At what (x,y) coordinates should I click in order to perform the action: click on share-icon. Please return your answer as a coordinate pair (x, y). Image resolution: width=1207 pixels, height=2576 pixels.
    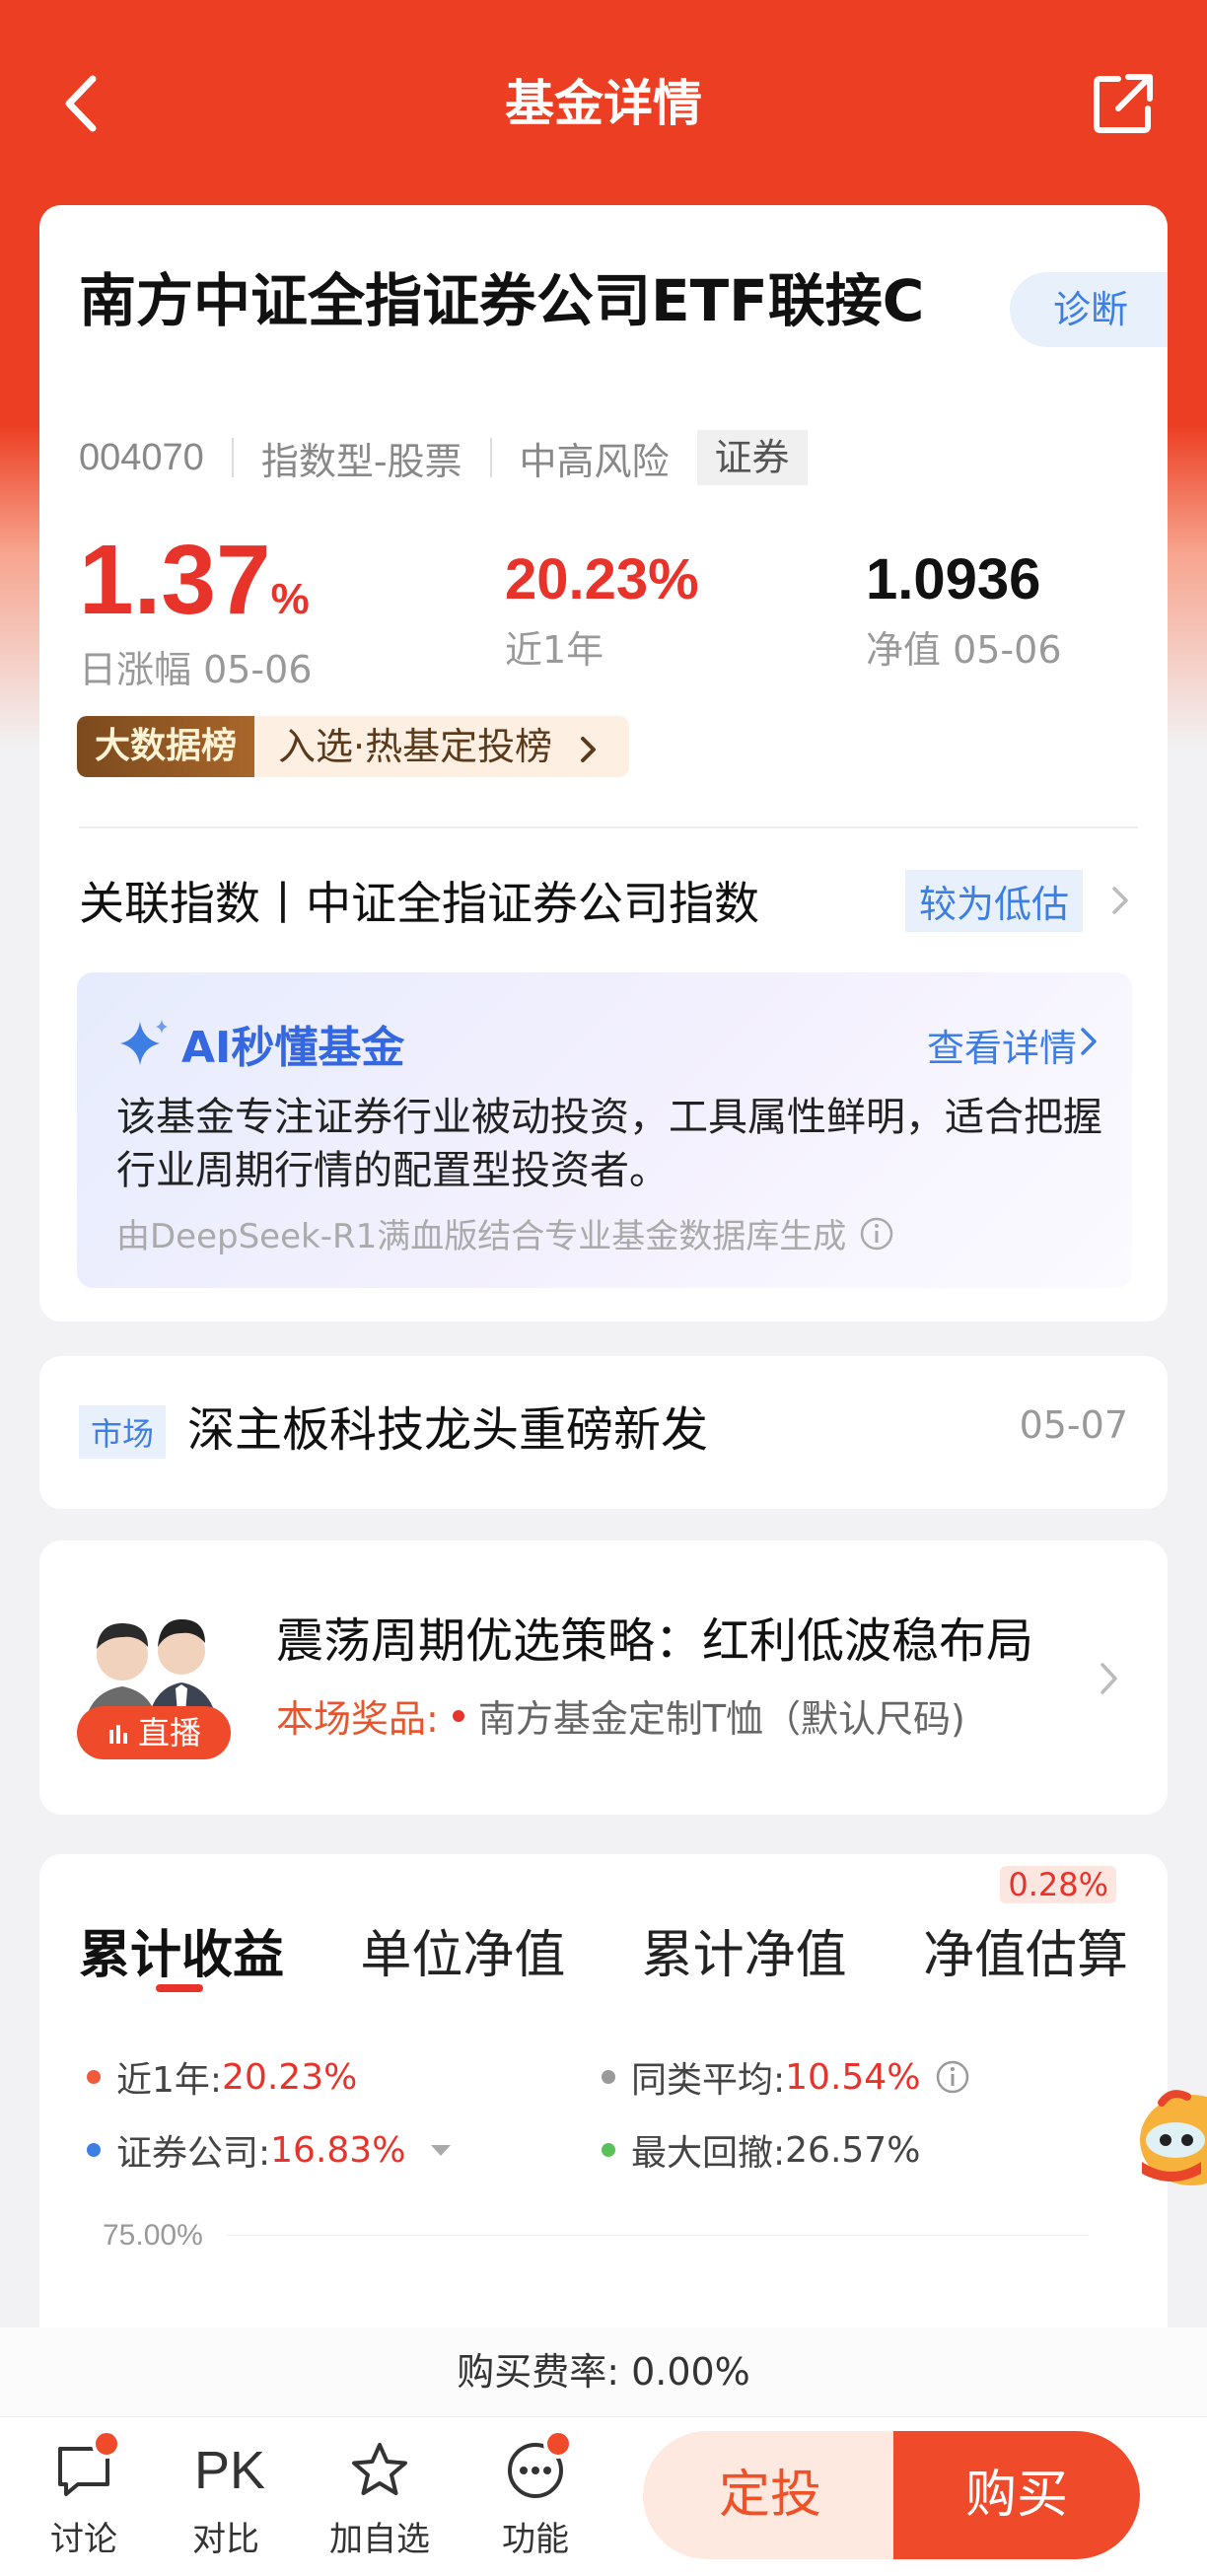
    Looking at the image, I should click on (1123, 103).